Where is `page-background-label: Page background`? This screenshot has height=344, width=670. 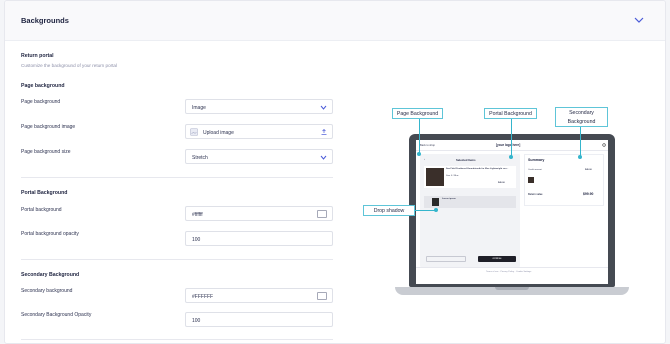 page-background-label: Page background is located at coordinates (41, 102).